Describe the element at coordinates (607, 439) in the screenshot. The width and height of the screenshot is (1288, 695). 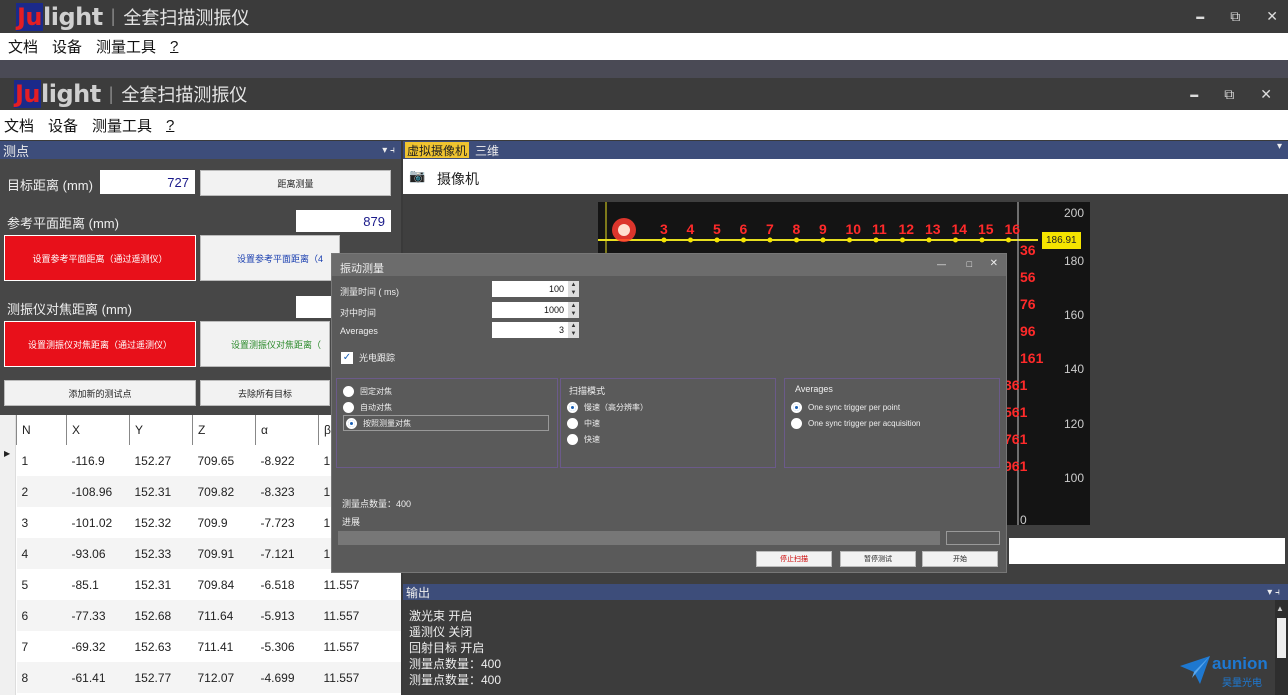
I see `scan-option-fast: 快速` at that location.